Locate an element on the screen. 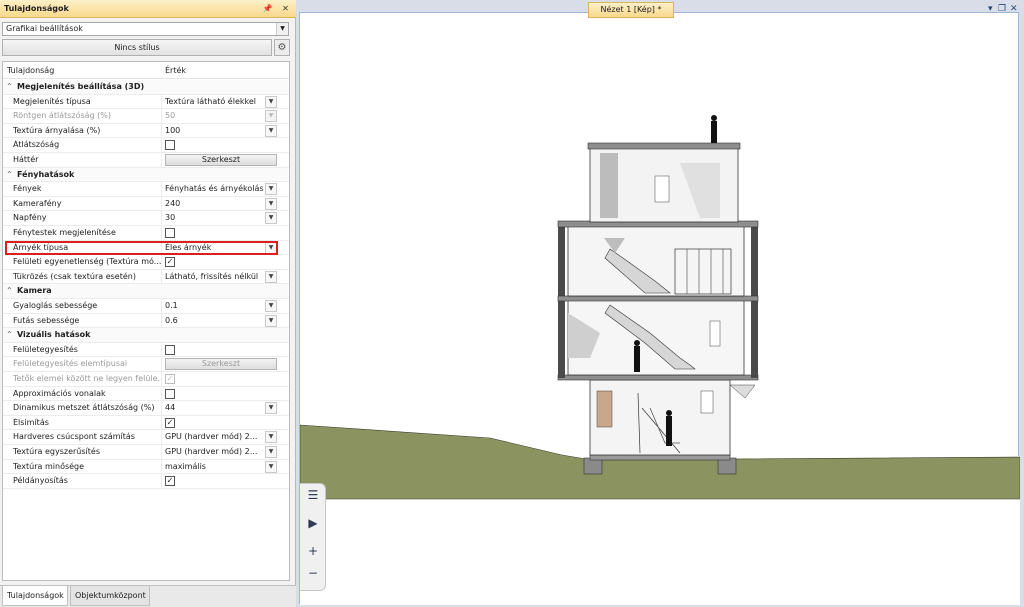 Image resolution: width=1024 pixels, height=607 pixels. zoom-out-icon: − is located at coordinates (313, 576).